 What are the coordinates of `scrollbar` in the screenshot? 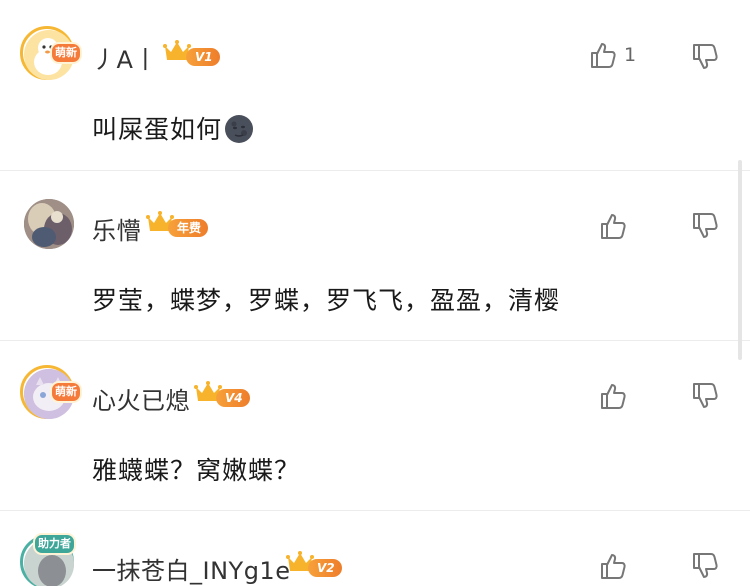 It's located at (740, 260).